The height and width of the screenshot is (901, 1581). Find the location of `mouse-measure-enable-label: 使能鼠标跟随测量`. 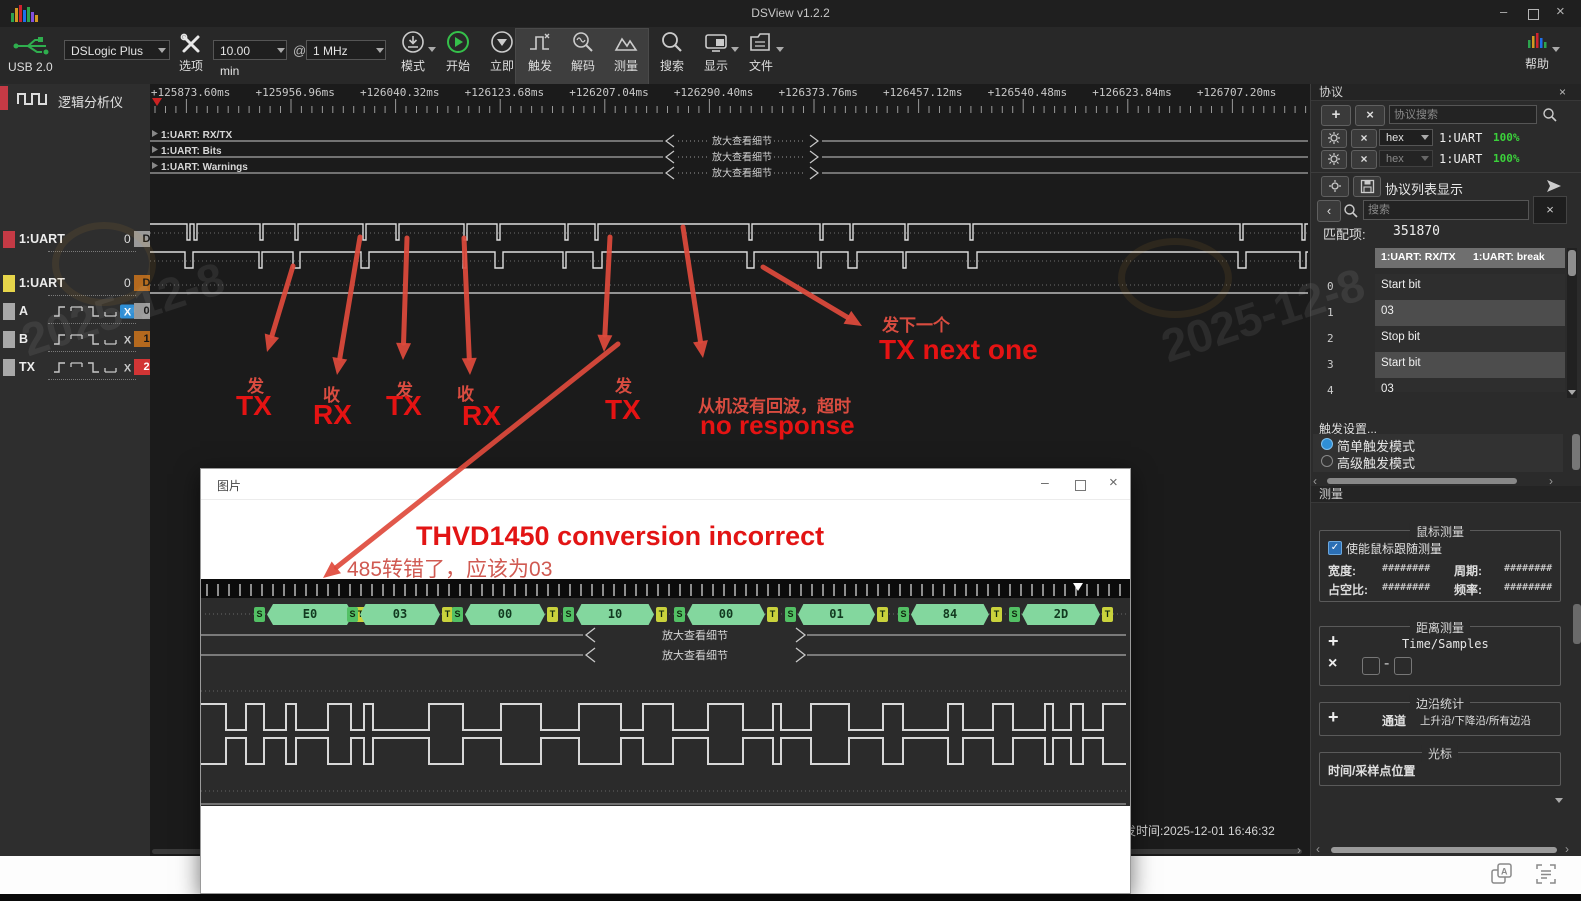

mouse-measure-enable-label: 使能鼠标跟随测量 is located at coordinates (1394, 548).